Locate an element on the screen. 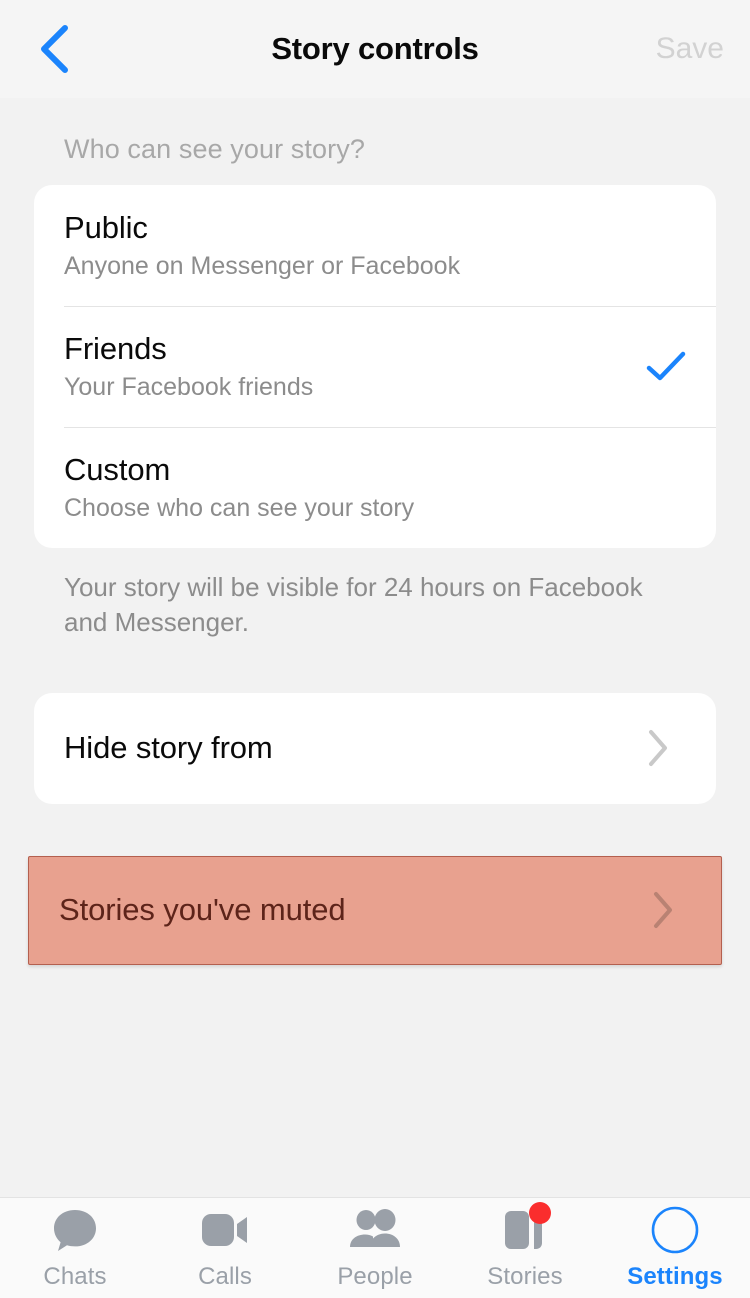 The image size is (750, 1298). tab-calls: Calls is located at coordinates (225, 1248).